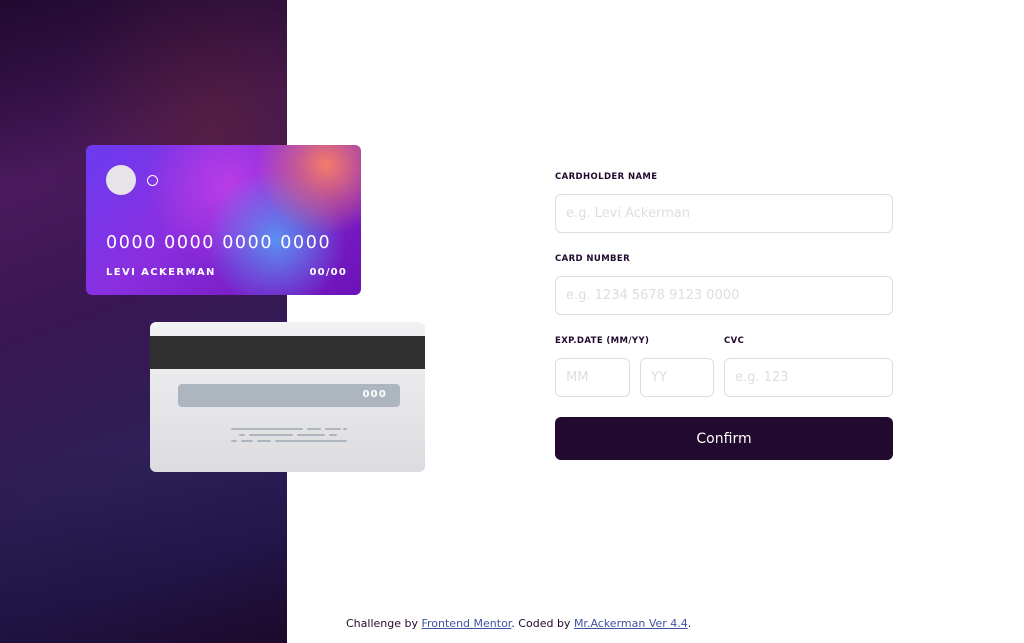 The width and height of the screenshot is (1024, 643). Describe the element at coordinates (634, 366) in the screenshot. I see `expiry-group: EXP.DATE (MM/YY)` at that location.